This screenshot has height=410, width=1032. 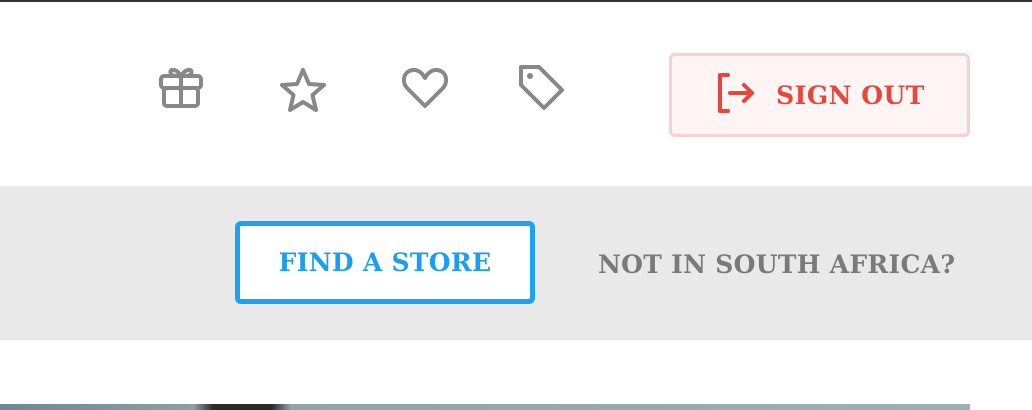 I want to click on sign-out-icon, so click(x=736, y=95).